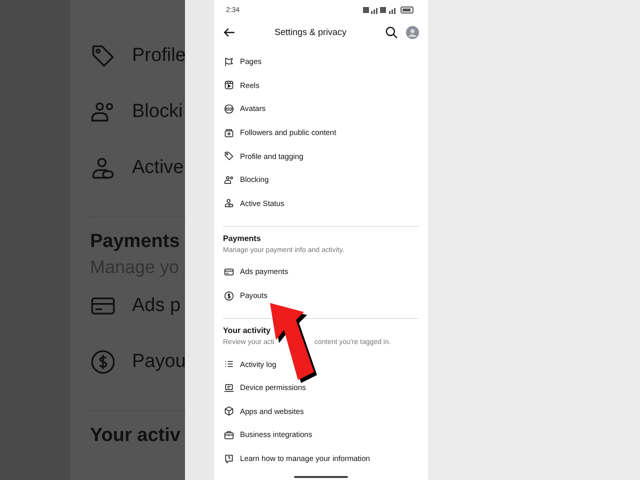 This screenshot has width=640, height=480. Describe the element at coordinates (229, 61) in the screenshot. I see `flag-icon` at that location.